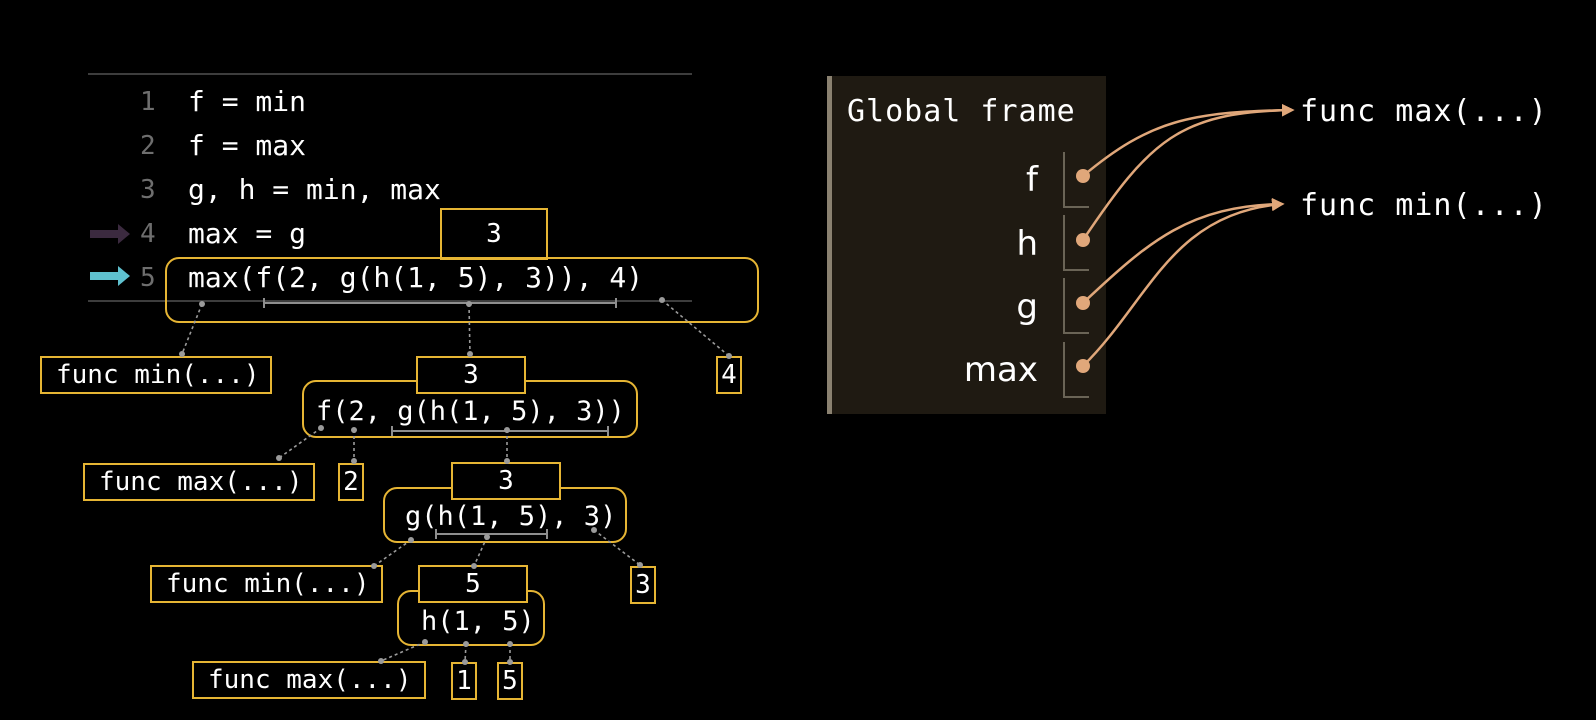 This screenshot has height=720, width=1596. What do you see at coordinates (440, 418) in the screenshot?
I see `arg-brackets` at bounding box center [440, 418].